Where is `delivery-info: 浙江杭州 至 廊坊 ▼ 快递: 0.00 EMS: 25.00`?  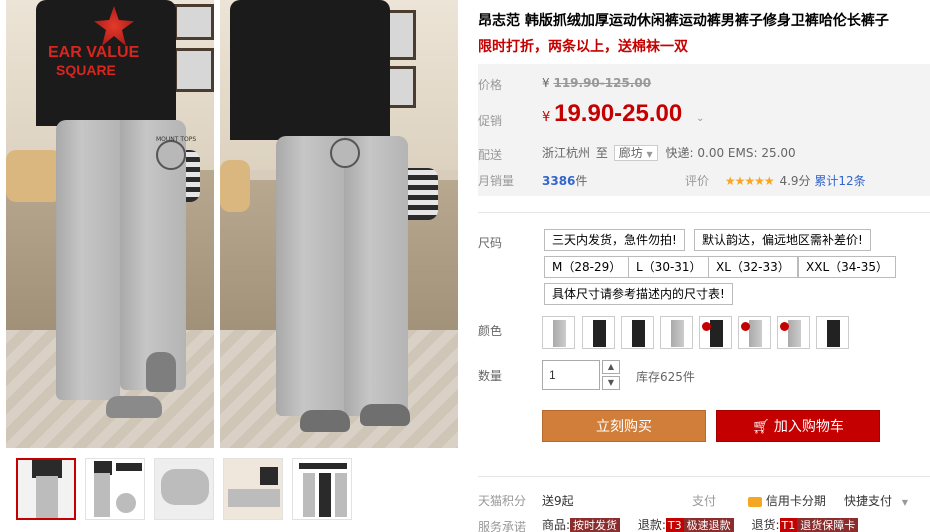 delivery-info: 浙江杭州 至 廊坊 ▼ 快递: 0.00 EMS: 25.00 is located at coordinates (669, 152).